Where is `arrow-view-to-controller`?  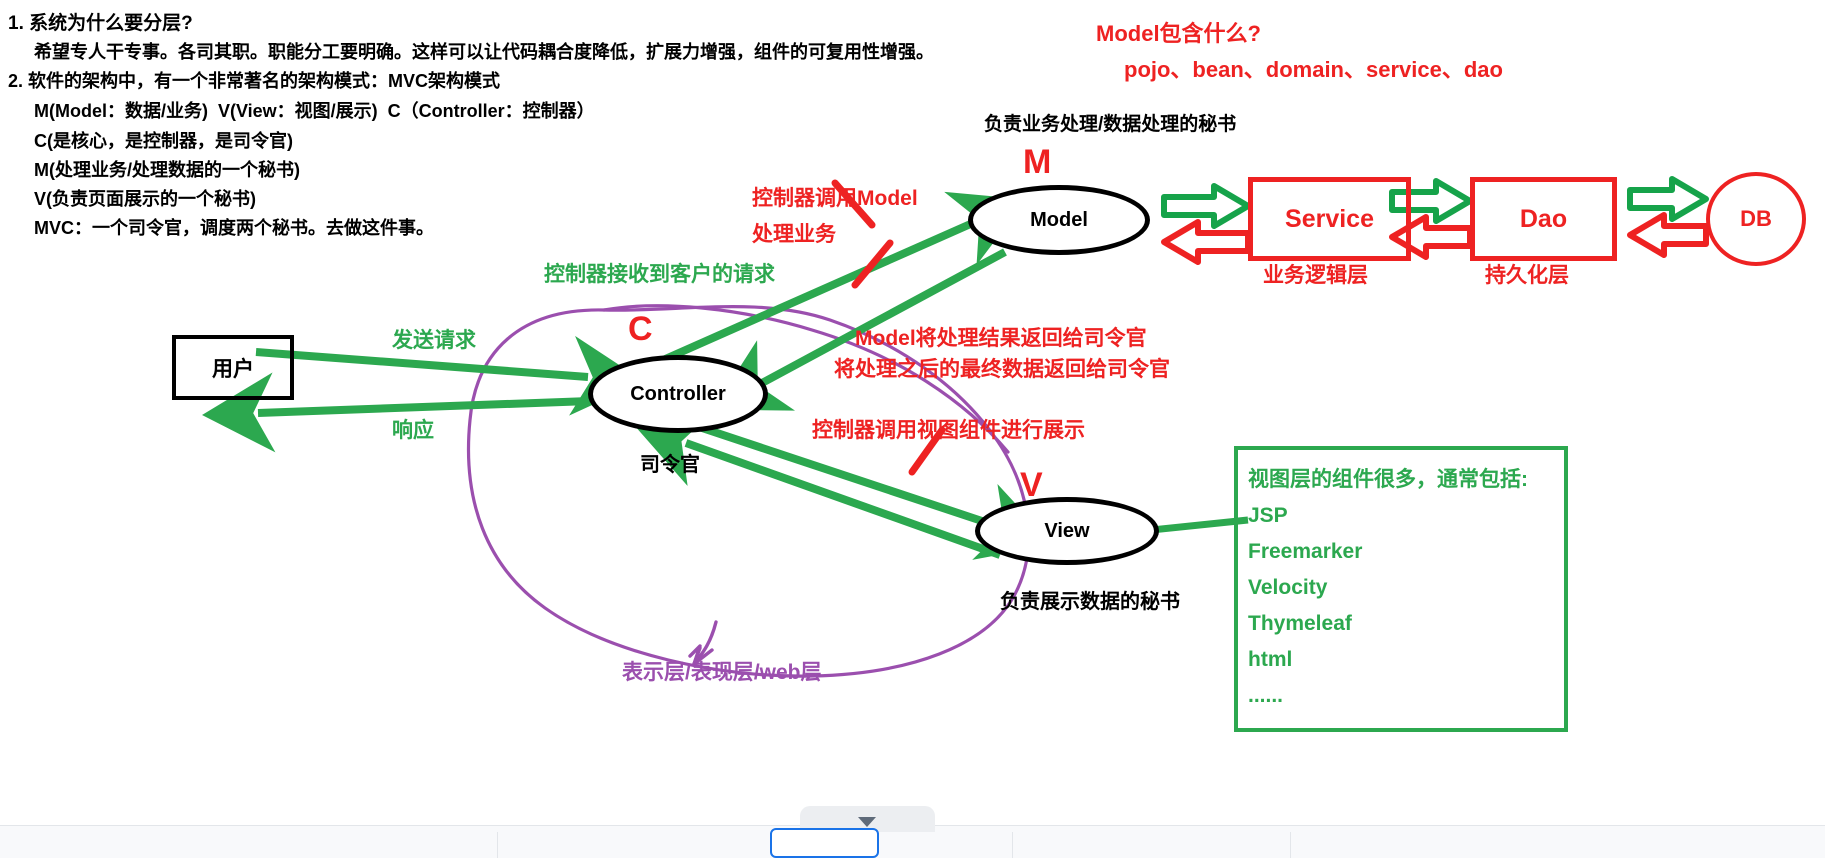 arrow-view-to-controller is located at coordinates (817, 484).